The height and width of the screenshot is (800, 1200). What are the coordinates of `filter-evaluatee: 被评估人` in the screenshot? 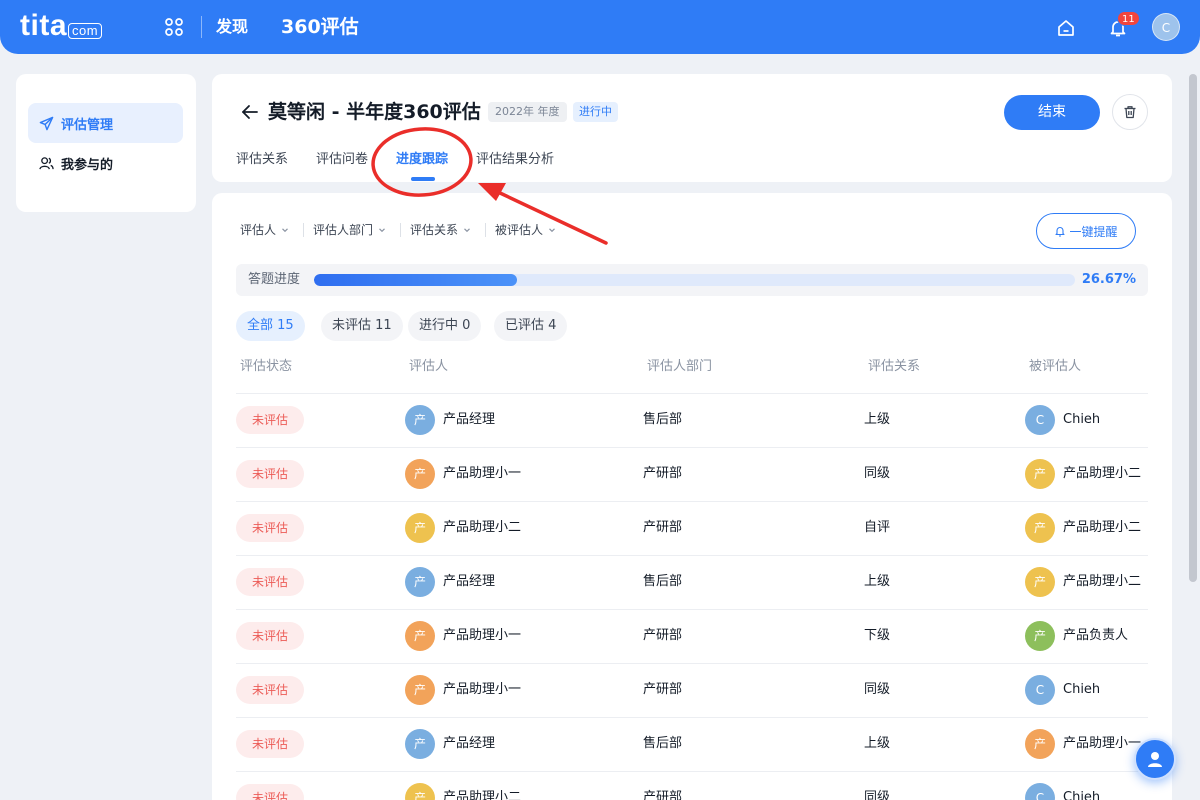 It's located at (525, 230).